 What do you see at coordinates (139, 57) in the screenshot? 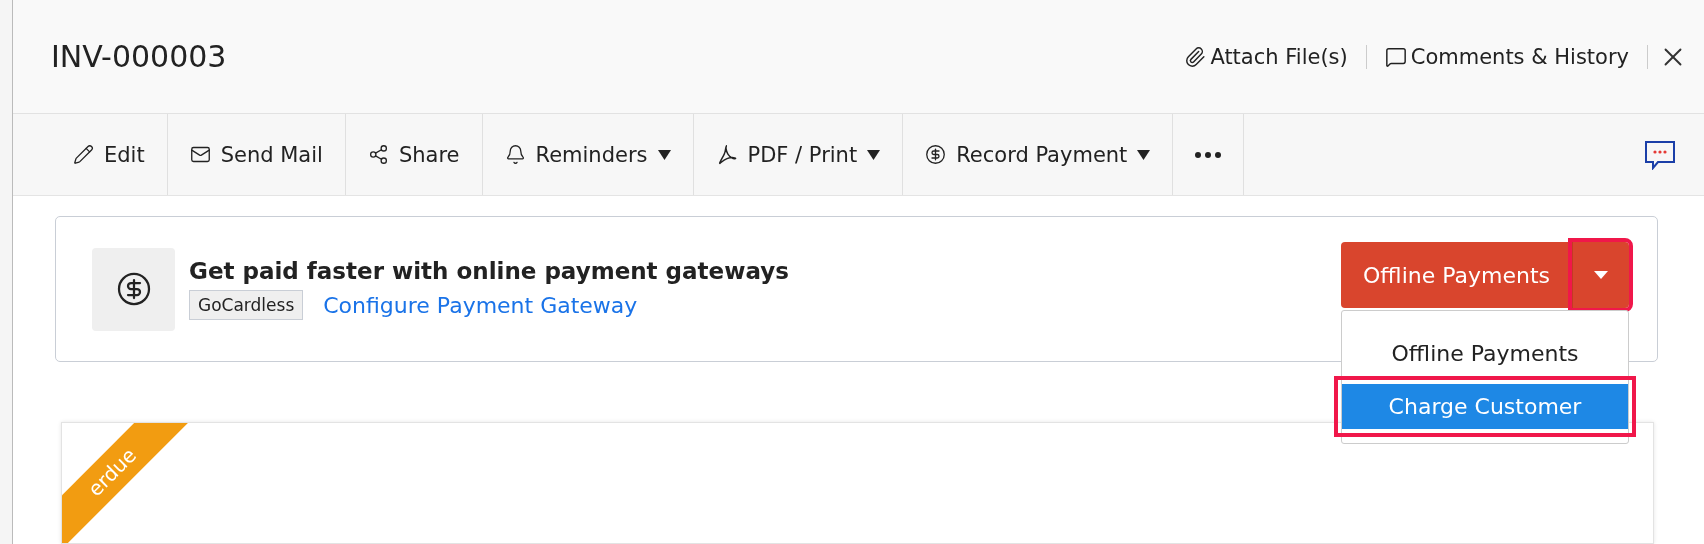
I see `invoice-title: INV-000003` at bounding box center [139, 57].